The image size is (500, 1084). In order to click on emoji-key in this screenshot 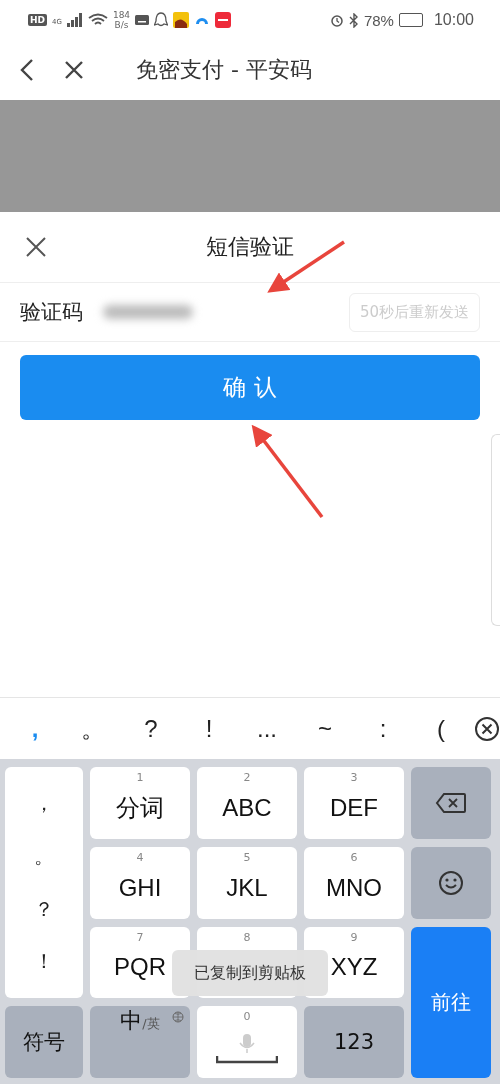, I will do `click(451, 882)`.